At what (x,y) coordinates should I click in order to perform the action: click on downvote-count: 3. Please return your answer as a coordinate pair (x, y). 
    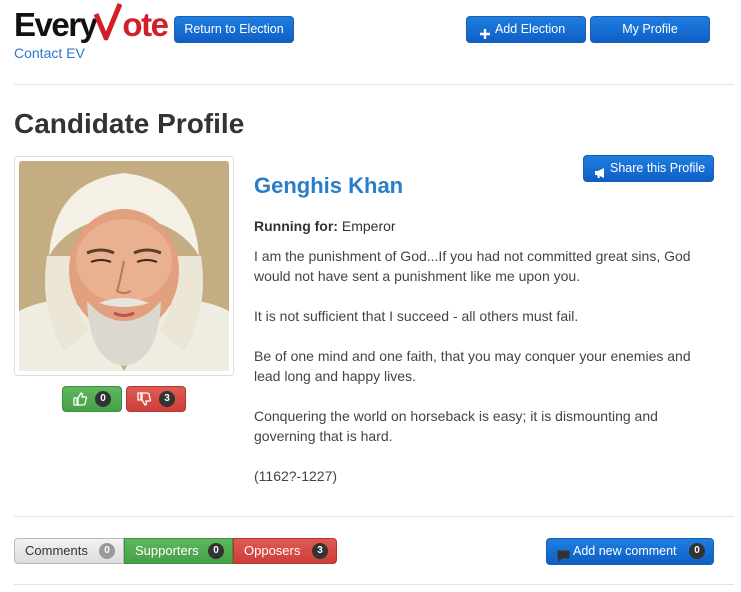
    Looking at the image, I should click on (167, 399).